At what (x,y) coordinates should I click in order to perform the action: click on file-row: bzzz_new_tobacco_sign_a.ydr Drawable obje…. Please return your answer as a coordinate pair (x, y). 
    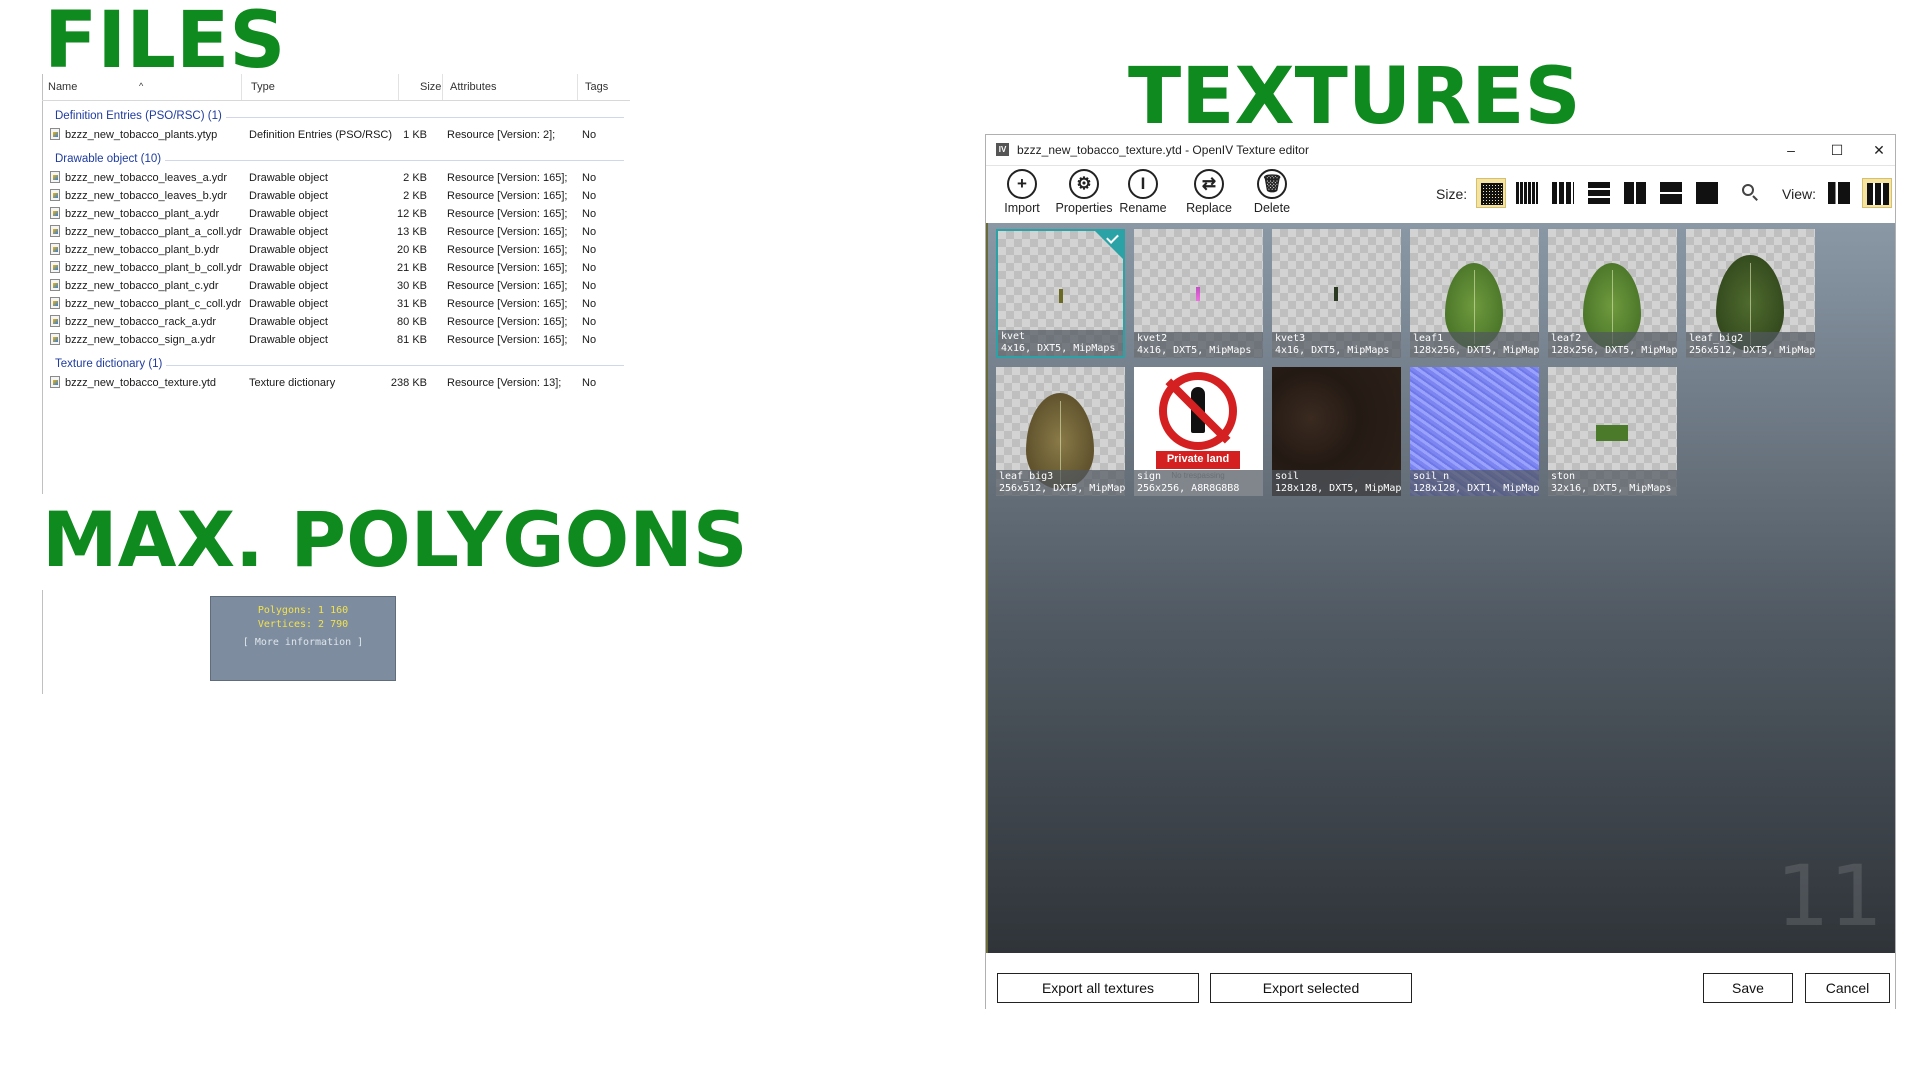
    Looking at the image, I should click on (336, 340).